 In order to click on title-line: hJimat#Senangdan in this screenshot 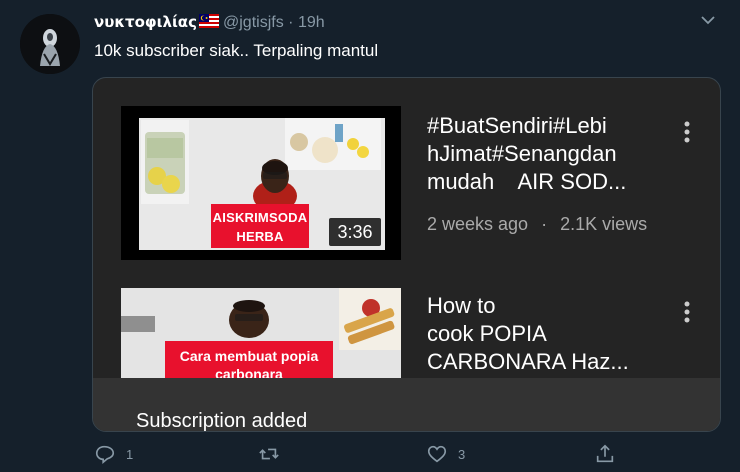, I will do `click(522, 153)`.